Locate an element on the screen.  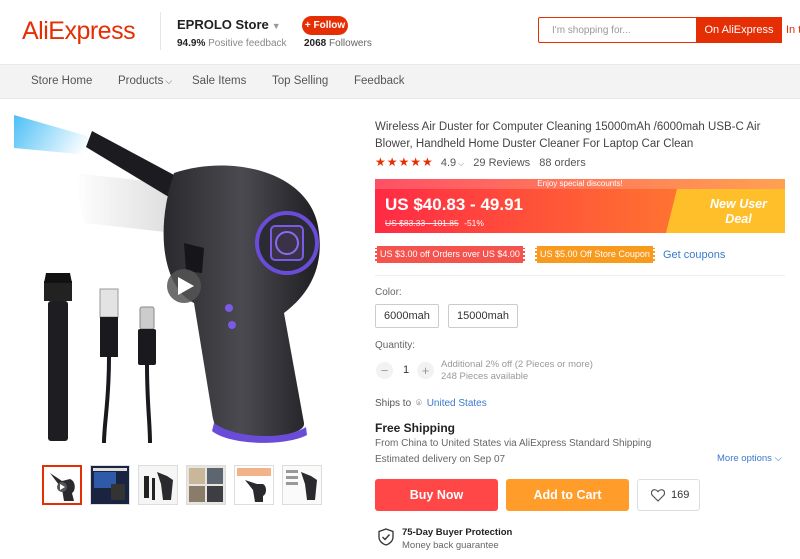
ships-to-country: United States is located at coordinates (457, 403).